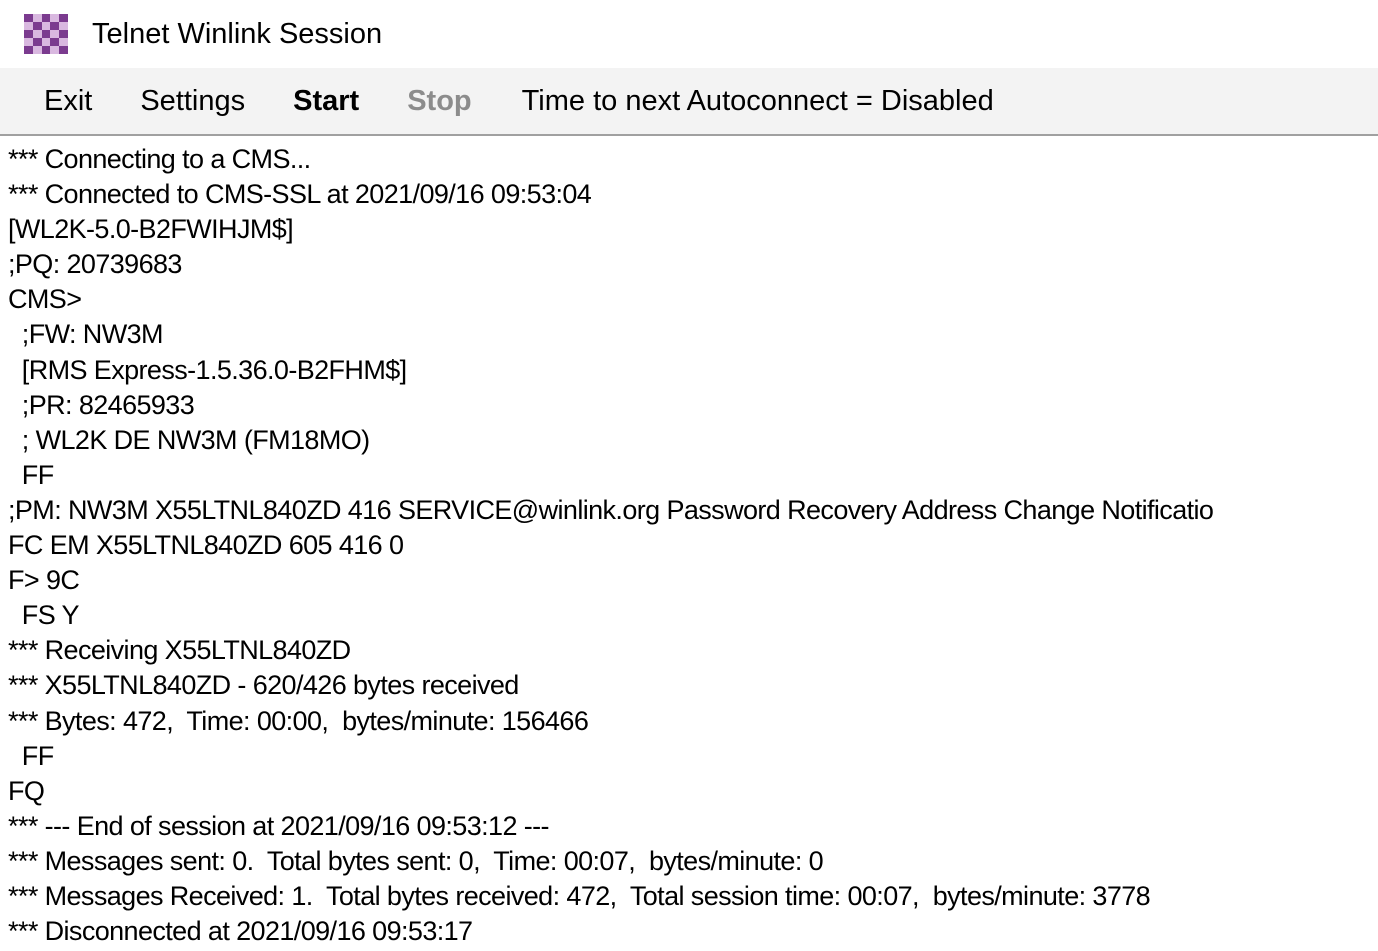  What do you see at coordinates (439, 100) in the screenshot?
I see `menu-stop: Stop` at bounding box center [439, 100].